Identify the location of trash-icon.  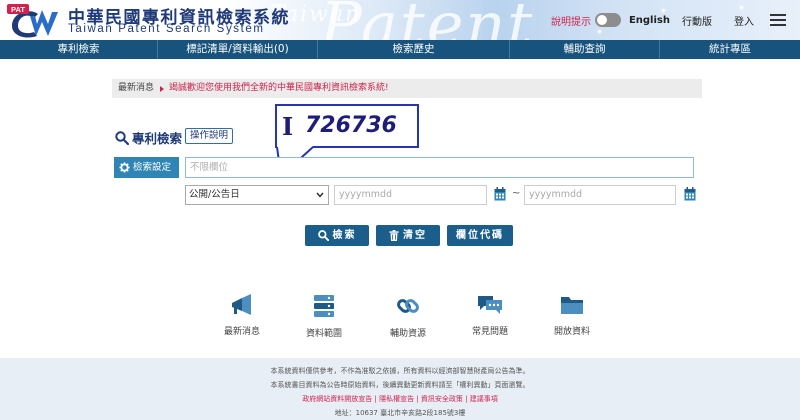
(394, 235).